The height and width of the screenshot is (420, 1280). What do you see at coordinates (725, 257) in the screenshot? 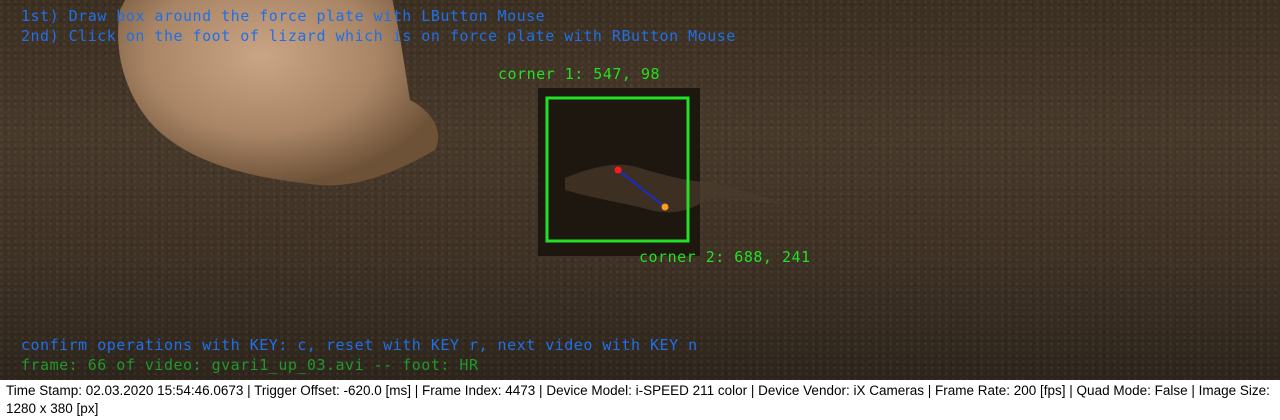
I see `corner-2-label: corner 2: 688, 241` at bounding box center [725, 257].